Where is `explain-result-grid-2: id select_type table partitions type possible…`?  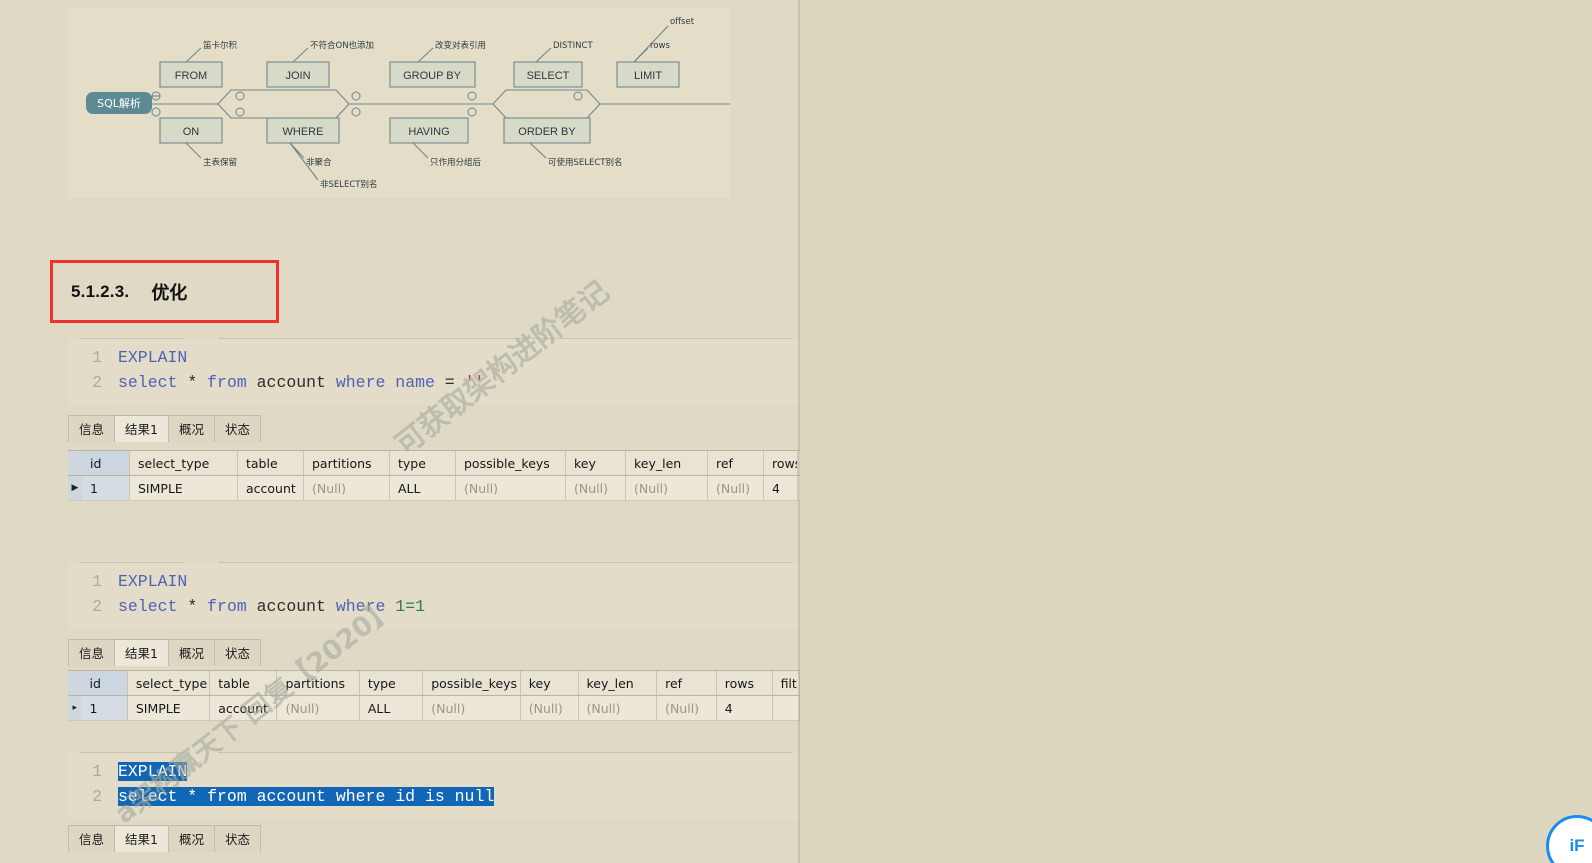 explain-result-grid-2: id select_type table partitions type possible… is located at coordinates (434, 695).